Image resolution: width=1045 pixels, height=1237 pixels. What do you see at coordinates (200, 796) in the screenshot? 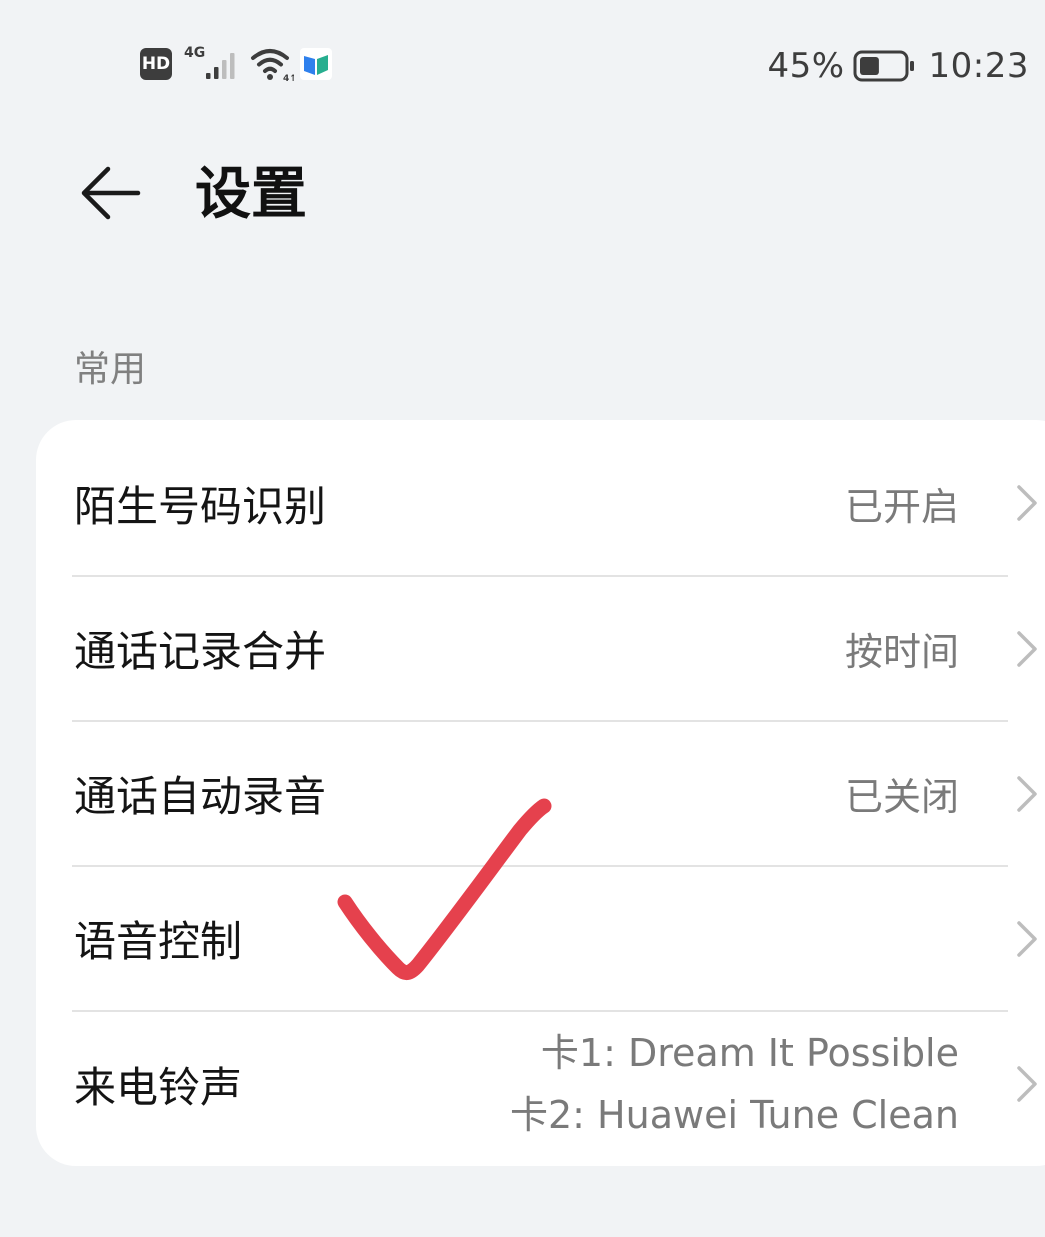
I see `setting-label: 通话自动录音` at bounding box center [200, 796].